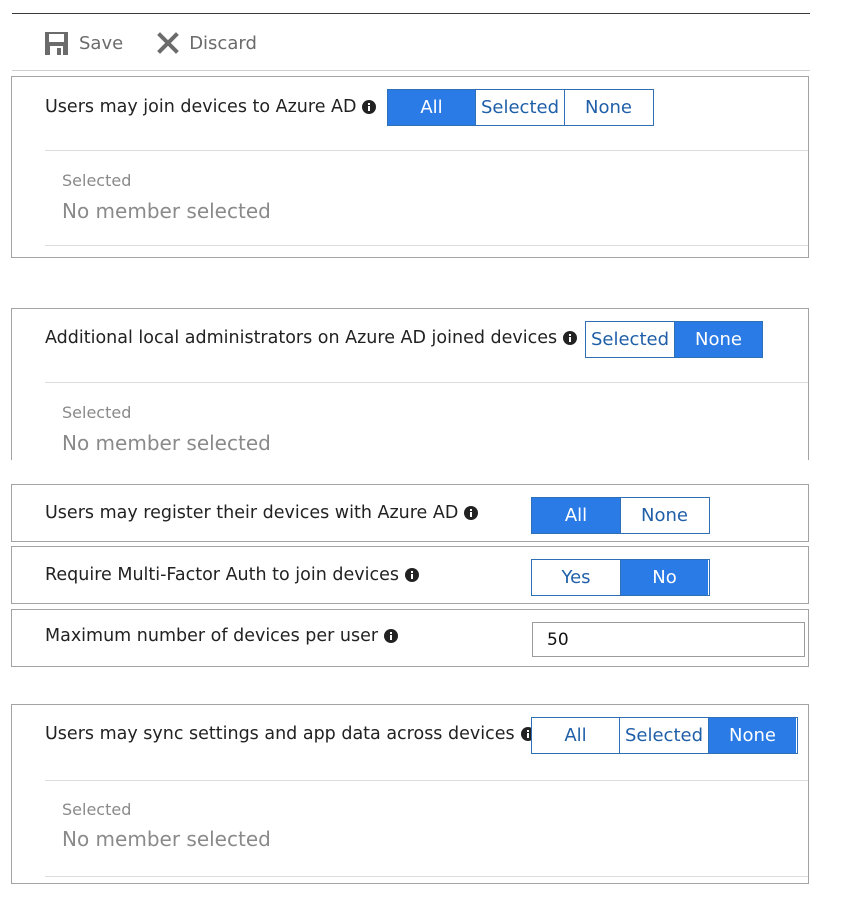 This screenshot has width=848, height=904. Describe the element at coordinates (411, 70) in the screenshot. I see `toolbar-divider` at that location.